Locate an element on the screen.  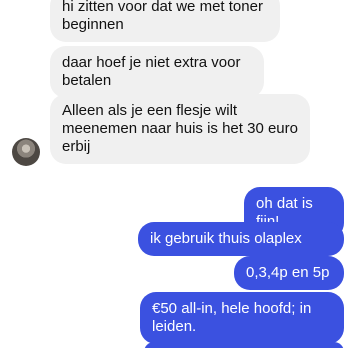
message-text: 0,3,4p en 5p is located at coordinates (288, 272).